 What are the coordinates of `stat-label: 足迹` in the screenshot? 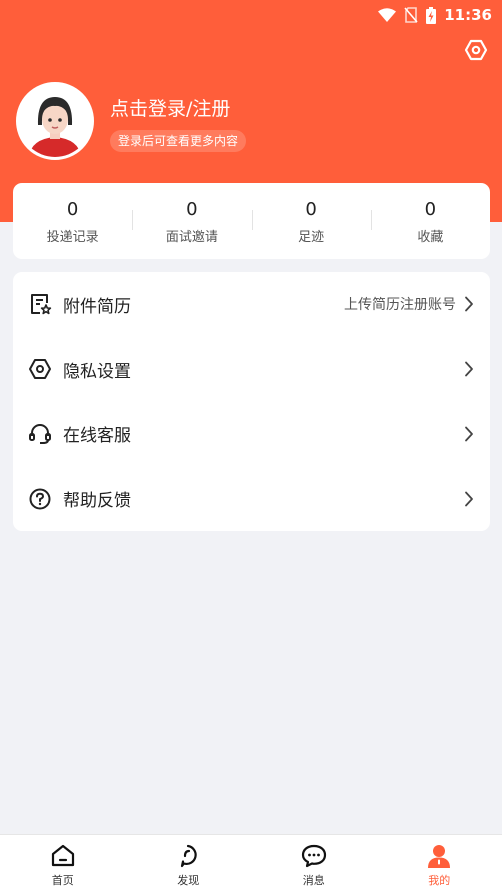 It's located at (311, 237).